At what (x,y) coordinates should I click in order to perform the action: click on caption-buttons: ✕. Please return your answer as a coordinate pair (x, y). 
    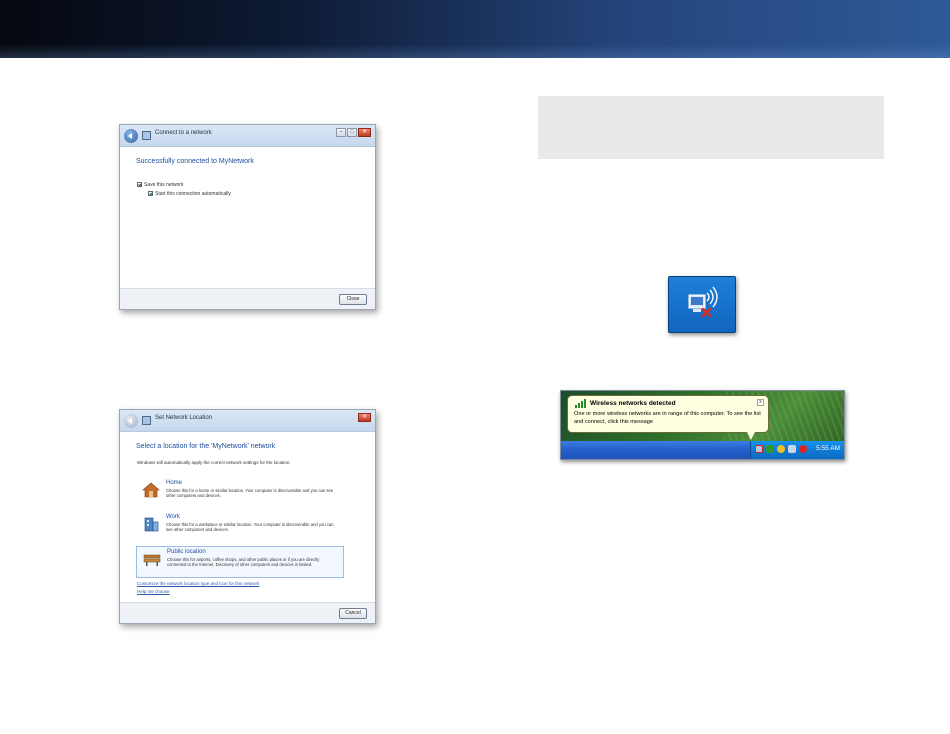
    Looking at the image, I should click on (364, 417).